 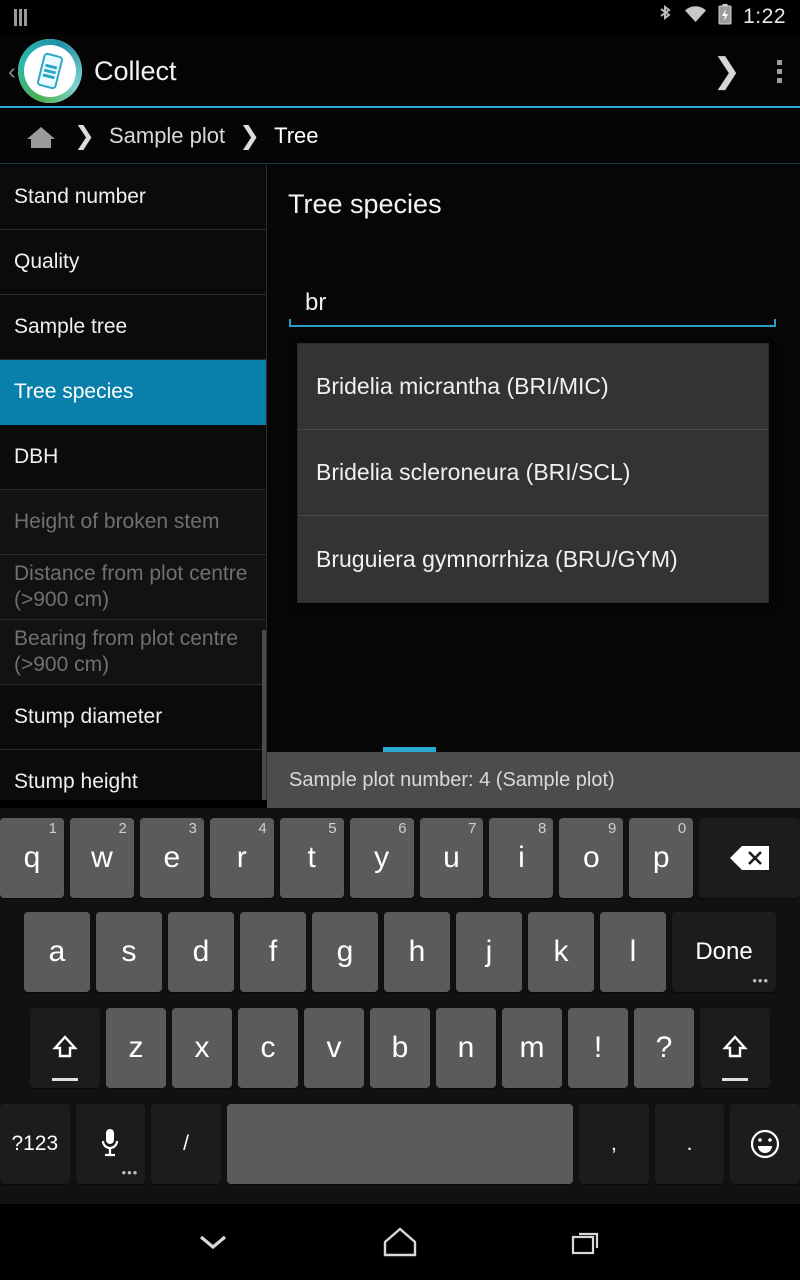 I want to click on tree-species-field, so click(x=532, y=306).